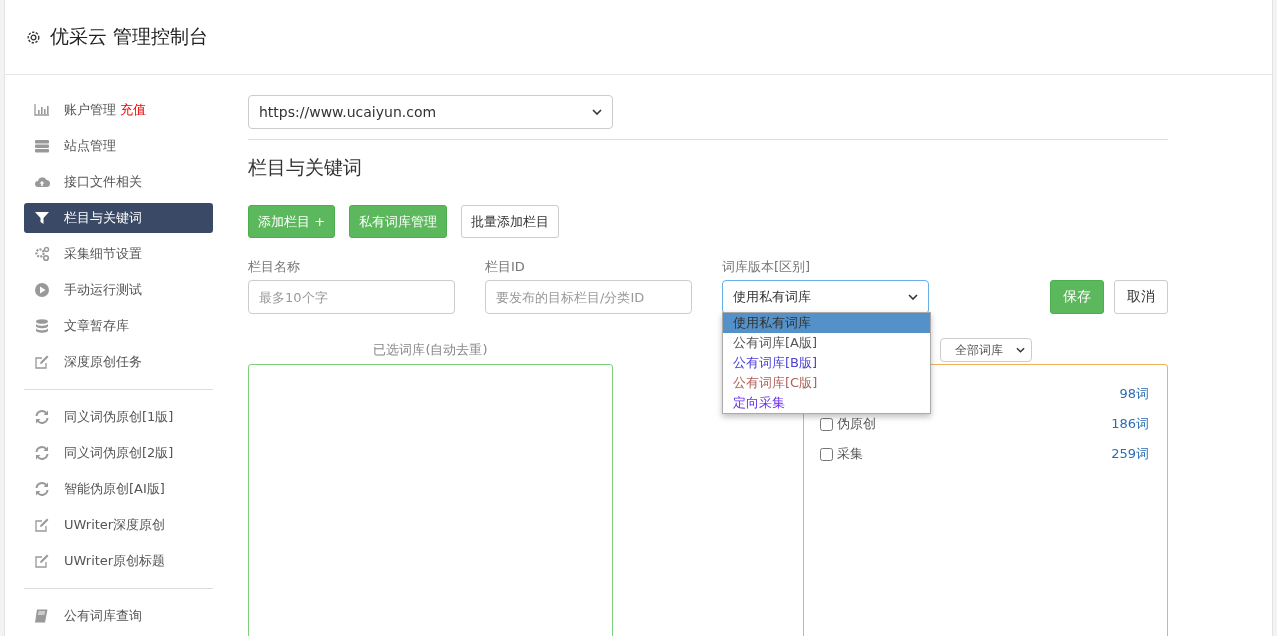 The height and width of the screenshot is (636, 1277). I want to click on book-icon, so click(42, 616).